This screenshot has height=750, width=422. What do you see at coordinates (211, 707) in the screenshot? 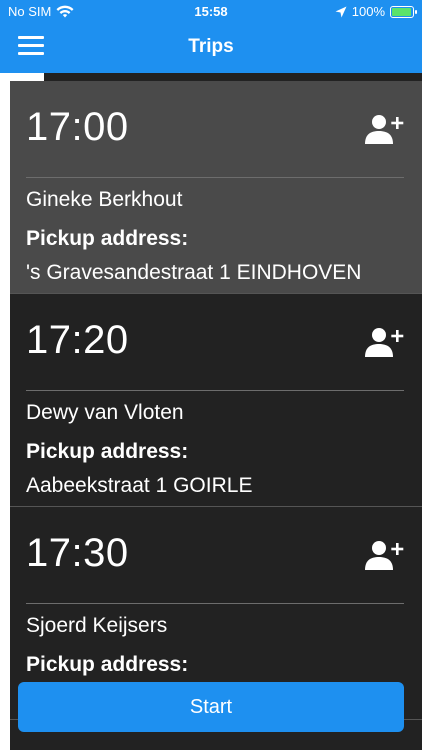
I see `start-button: Start` at bounding box center [211, 707].